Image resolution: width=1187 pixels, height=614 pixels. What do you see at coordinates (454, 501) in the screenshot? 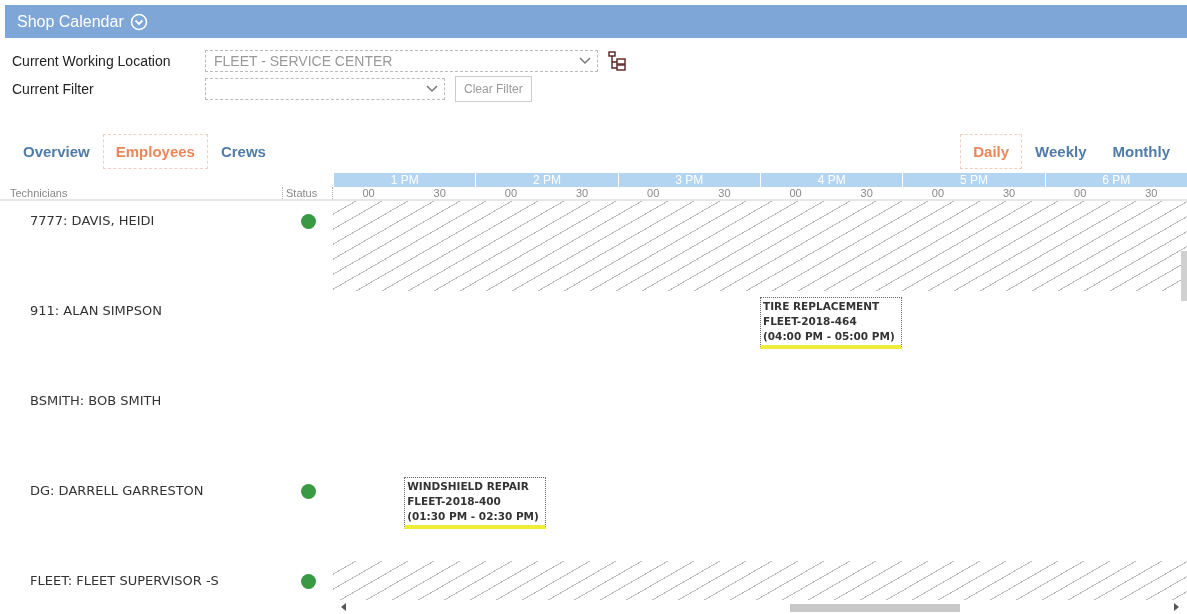
I see `work-order-number: FLEET-2018-400` at bounding box center [454, 501].